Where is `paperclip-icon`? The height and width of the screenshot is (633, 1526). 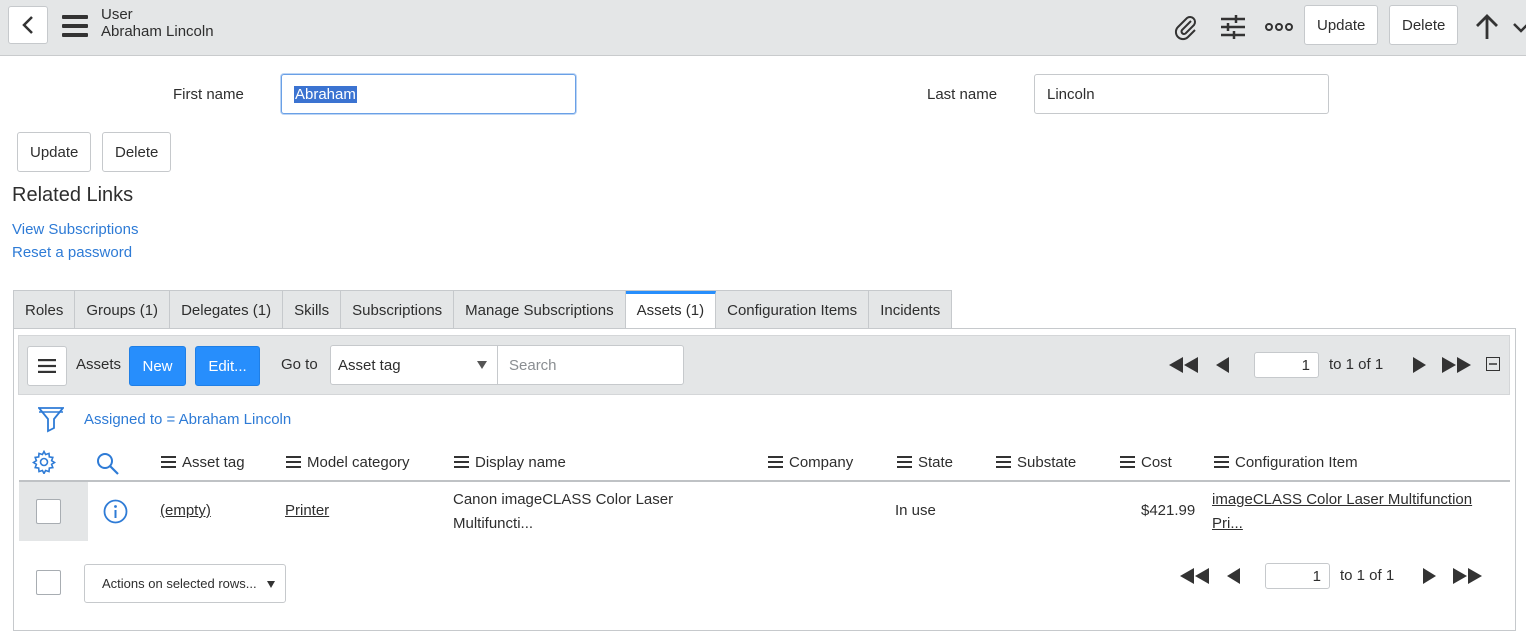 paperclip-icon is located at coordinates (1186, 27).